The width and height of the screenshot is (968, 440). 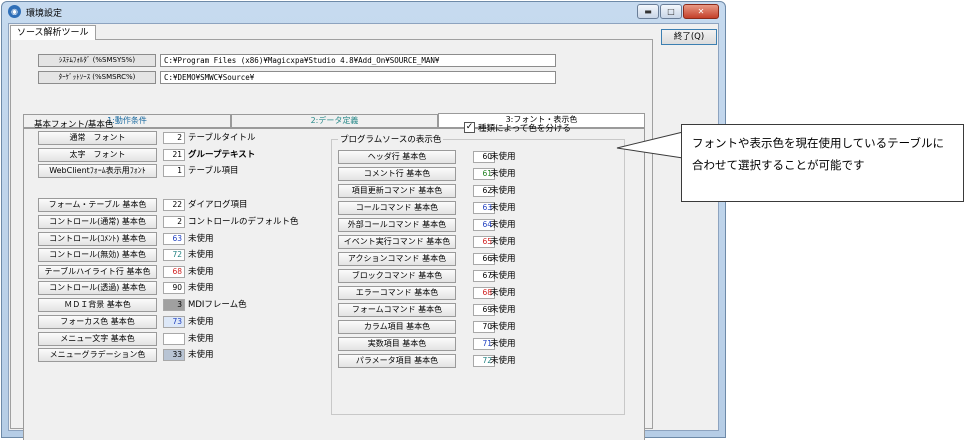 I want to click on program-source-color-title: プログラムソースの表示色, so click(x=391, y=139).